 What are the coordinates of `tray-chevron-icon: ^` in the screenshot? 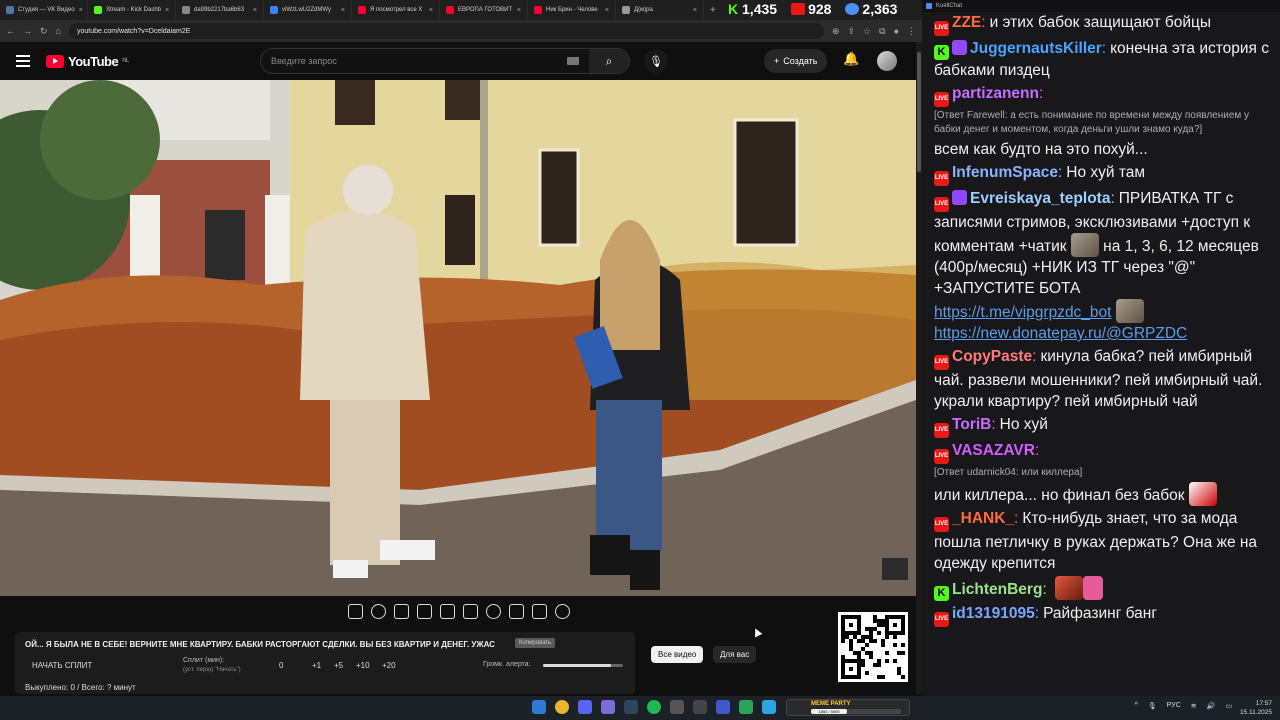 It's located at (1136, 706).